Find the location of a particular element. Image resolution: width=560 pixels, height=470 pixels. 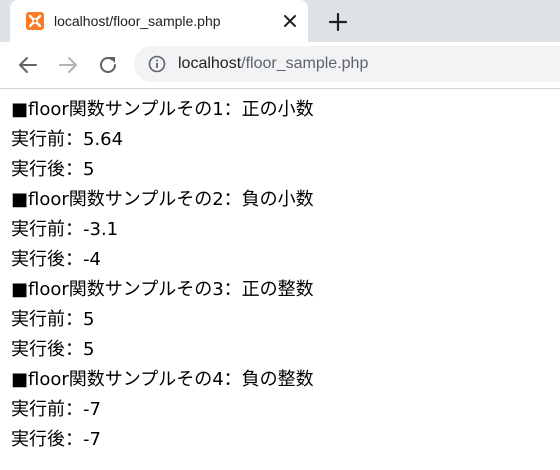

xampp-icon is located at coordinates (35, 21).